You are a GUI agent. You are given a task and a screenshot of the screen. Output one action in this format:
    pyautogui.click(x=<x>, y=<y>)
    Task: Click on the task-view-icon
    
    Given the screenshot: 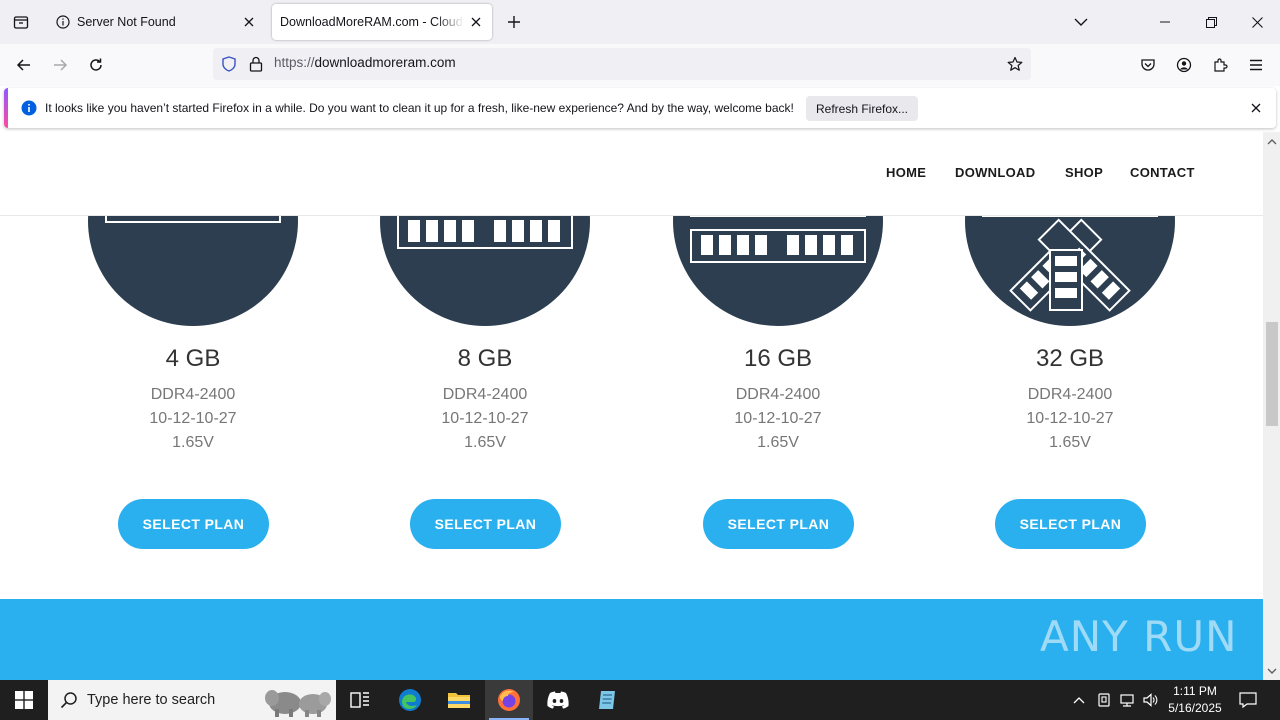 What is the action you would take?
    pyautogui.click(x=359, y=700)
    